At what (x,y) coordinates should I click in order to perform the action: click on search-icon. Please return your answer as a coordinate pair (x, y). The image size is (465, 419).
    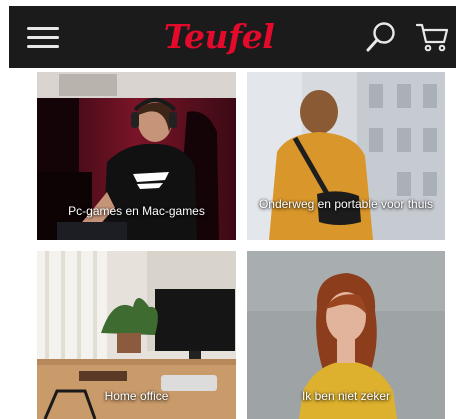
    Looking at the image, I should click on (381, 37).